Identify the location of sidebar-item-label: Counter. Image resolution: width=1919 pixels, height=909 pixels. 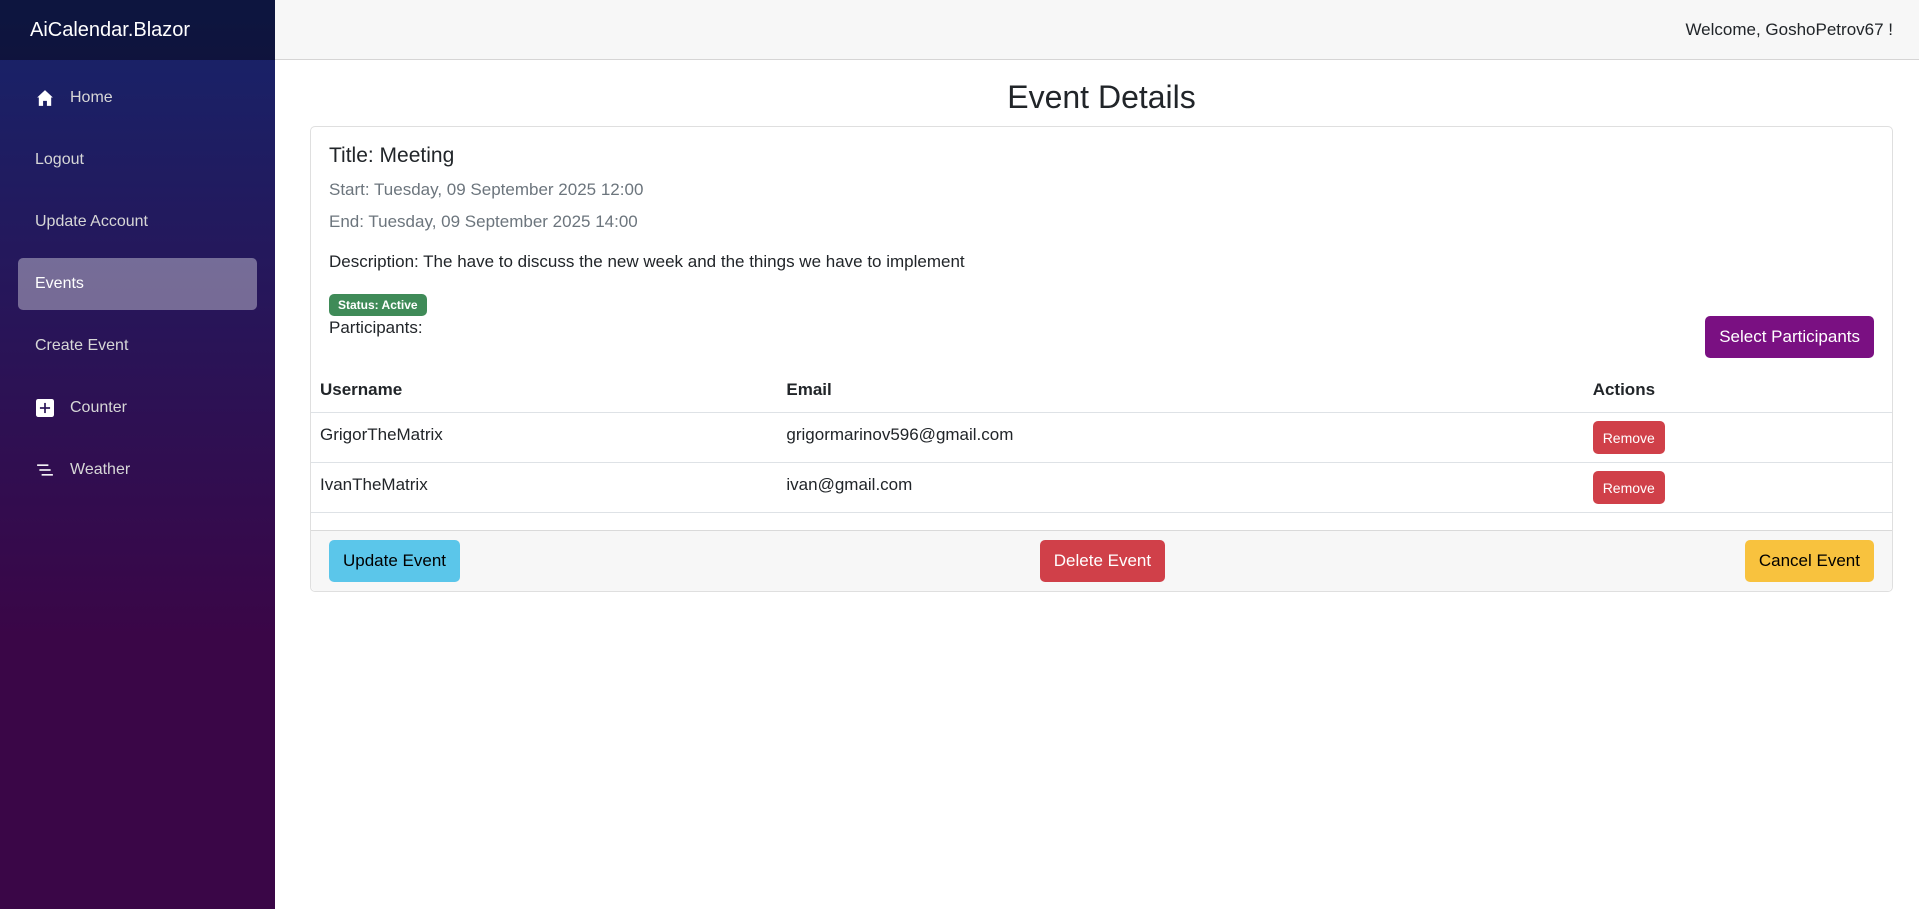
(98, 407).